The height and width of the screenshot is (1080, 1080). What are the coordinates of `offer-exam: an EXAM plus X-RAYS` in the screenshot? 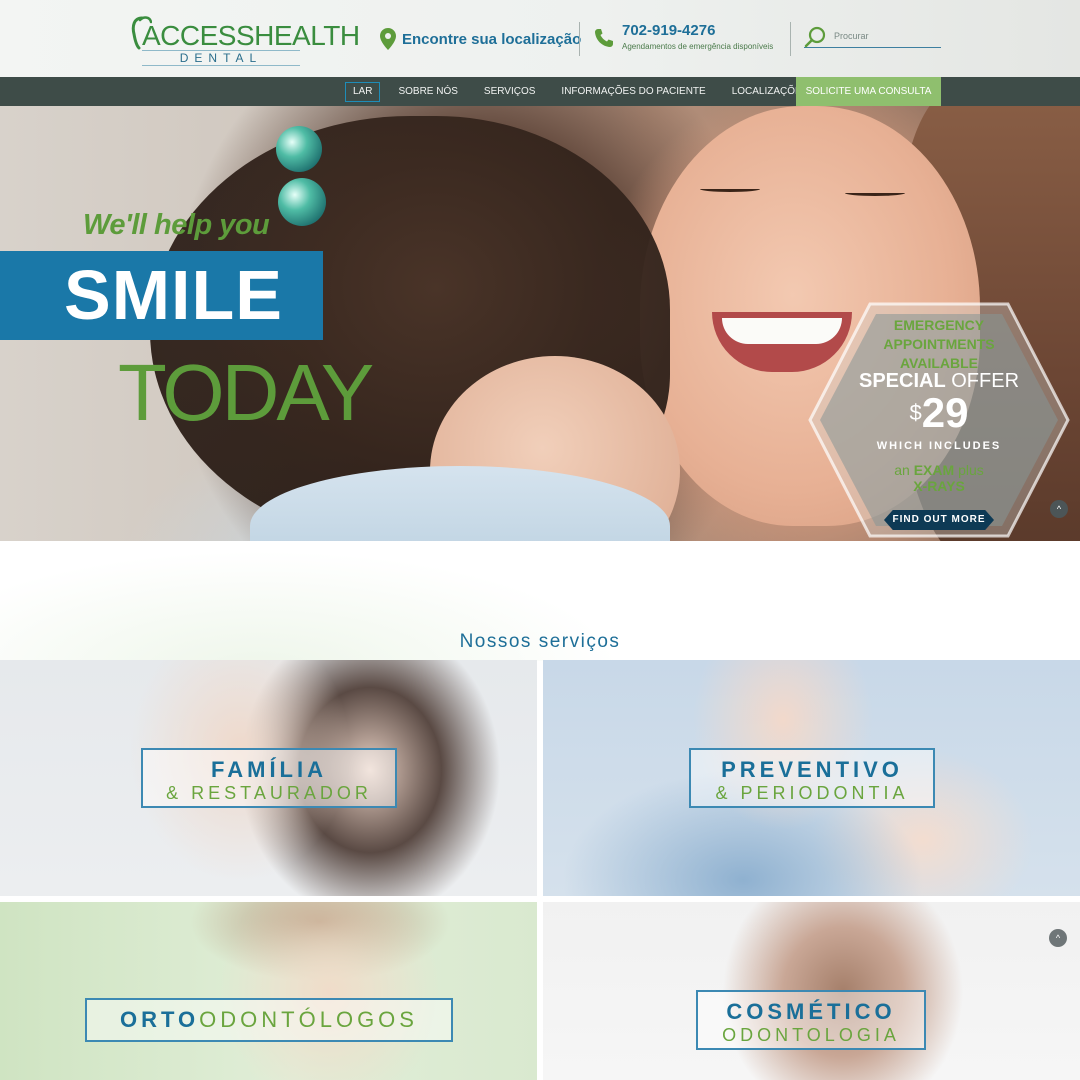 It's located at (939, 478).